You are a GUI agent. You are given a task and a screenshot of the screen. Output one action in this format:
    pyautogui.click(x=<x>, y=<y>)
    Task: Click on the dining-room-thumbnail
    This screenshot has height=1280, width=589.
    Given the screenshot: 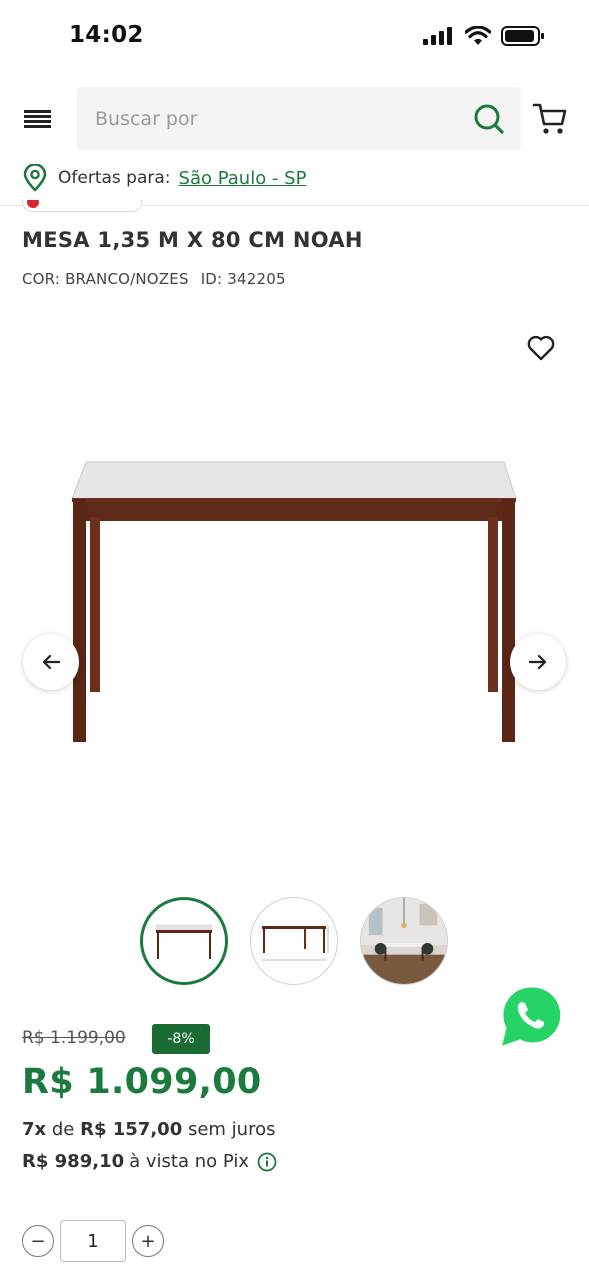 What is the action you would take?
    pyautogui.click(x=404, y=941)
    